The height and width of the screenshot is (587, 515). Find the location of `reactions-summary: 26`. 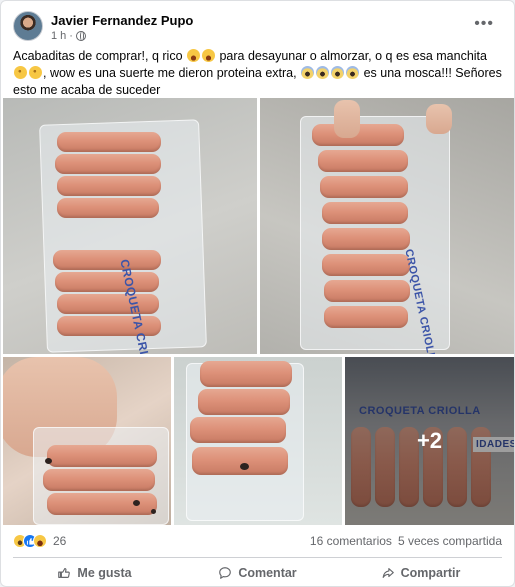

reactions-summary: 26 is located at coordinates (39, 541).